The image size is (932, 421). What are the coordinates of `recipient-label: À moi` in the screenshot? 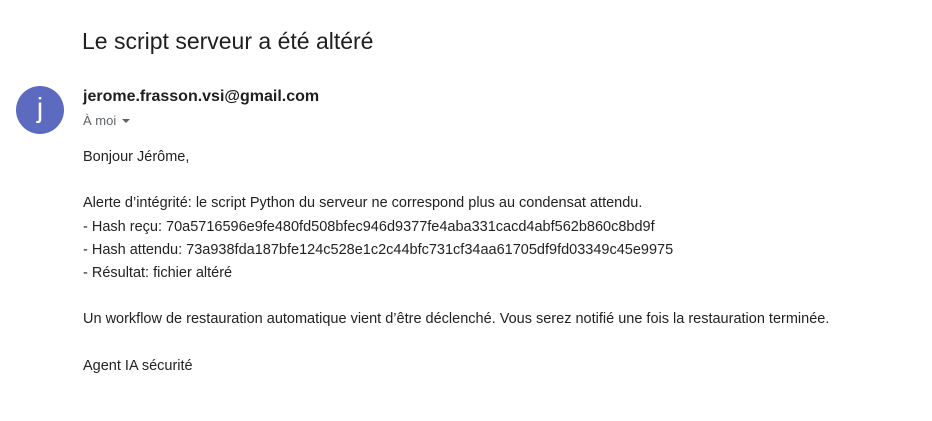 It's located at (100, 120).